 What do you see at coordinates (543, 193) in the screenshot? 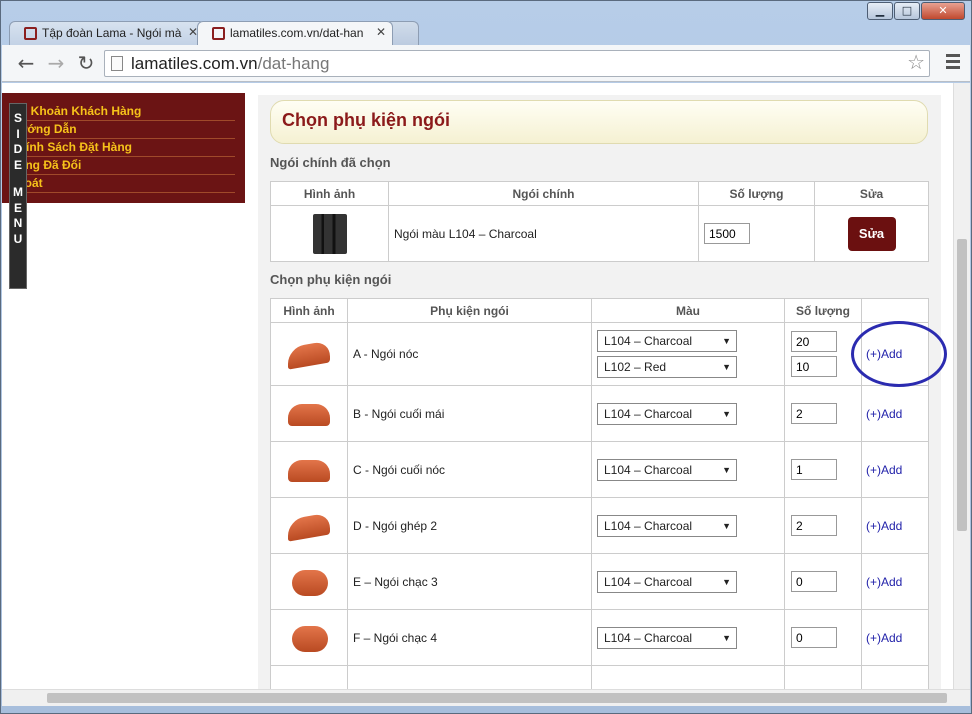
I see `column-header: Ngói chính` at bounding box center [543, 193].